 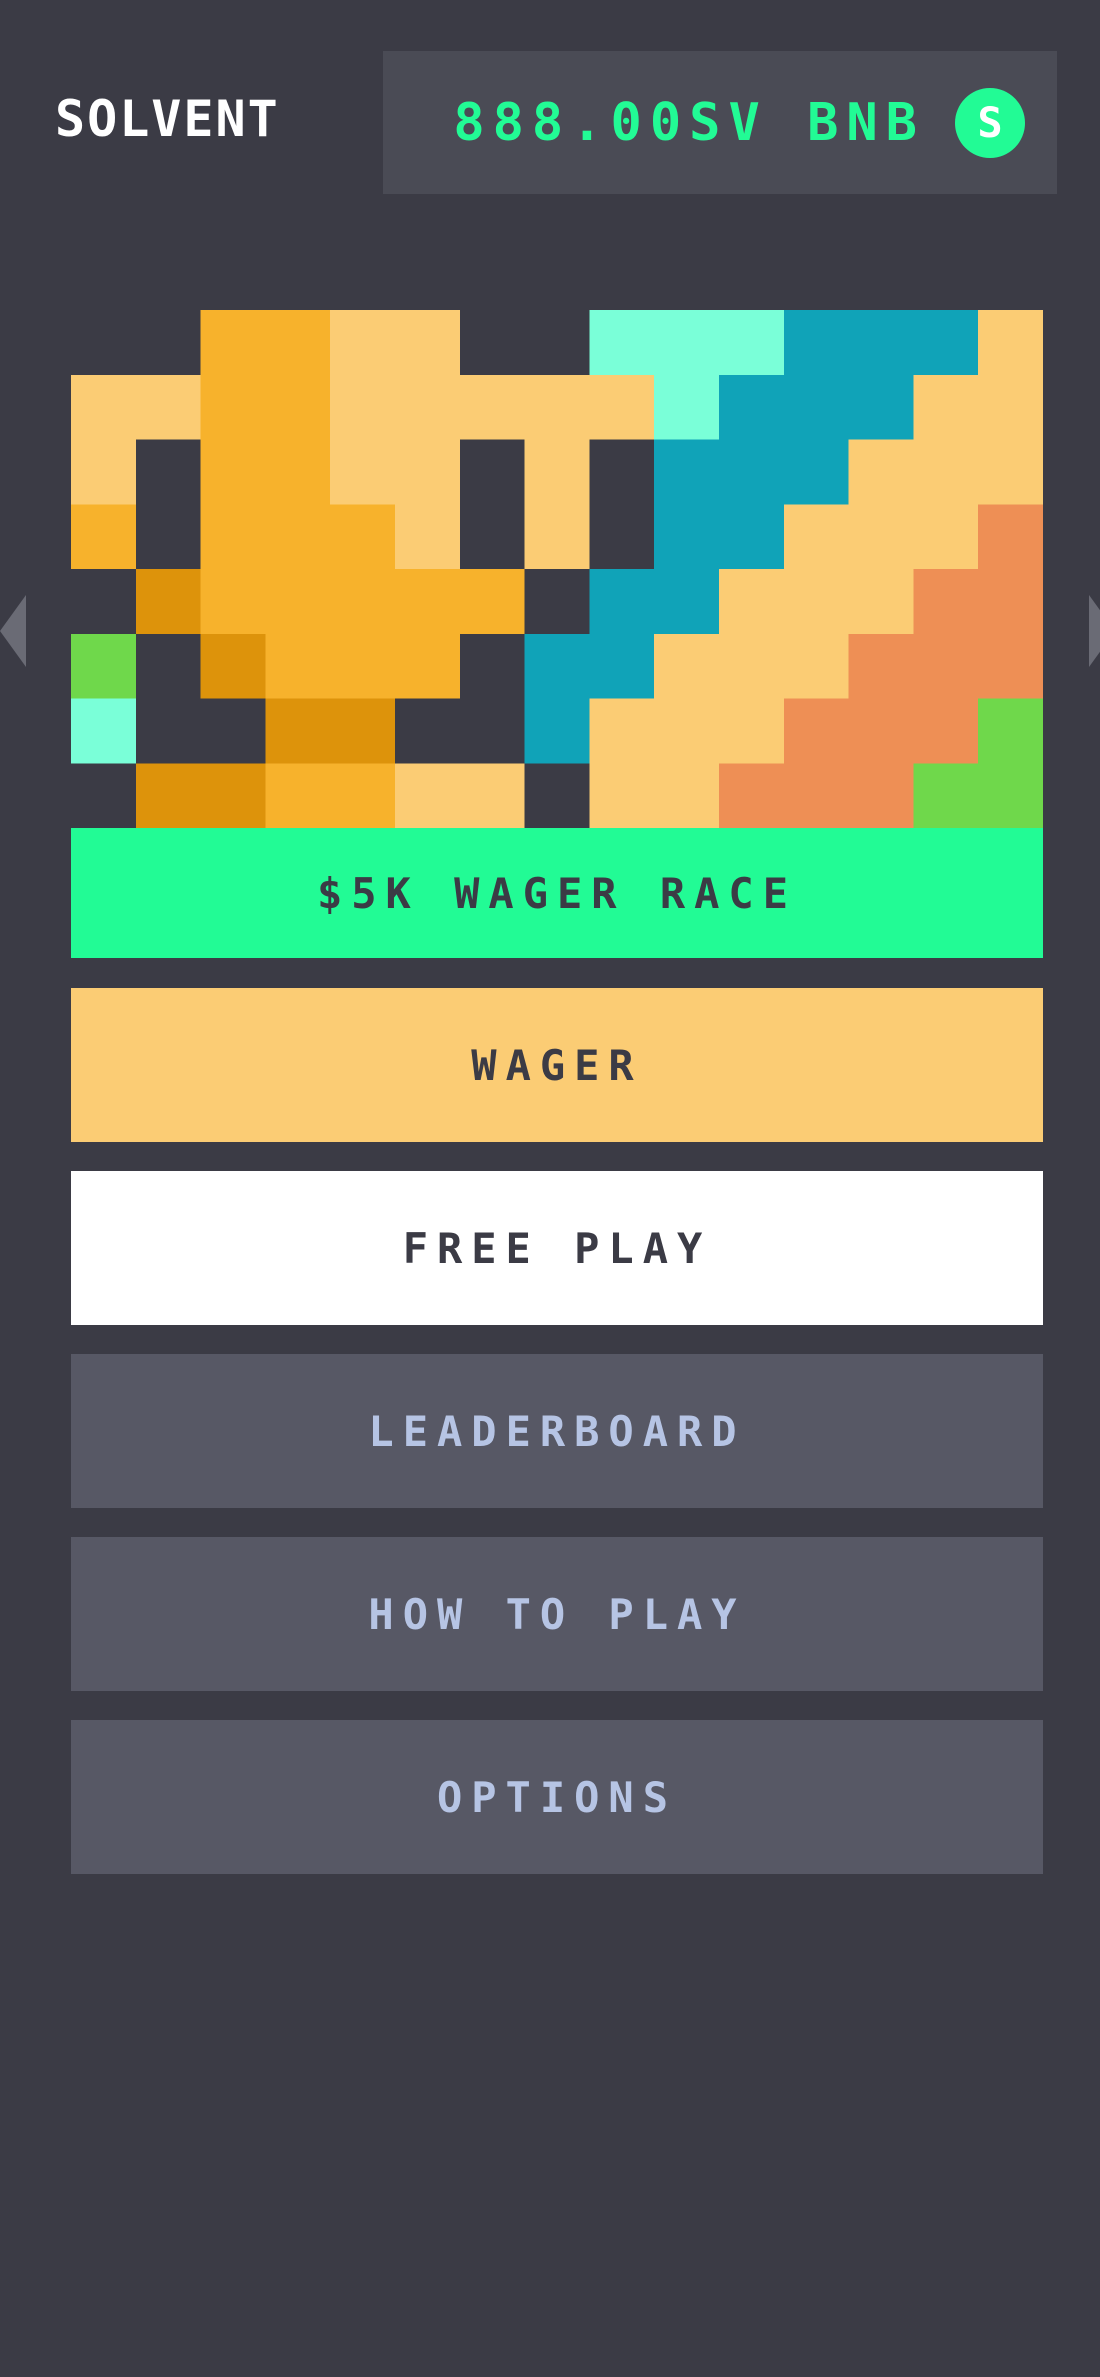 I want to click on options-button: OPTIONS, so click(x=557, y=1797).